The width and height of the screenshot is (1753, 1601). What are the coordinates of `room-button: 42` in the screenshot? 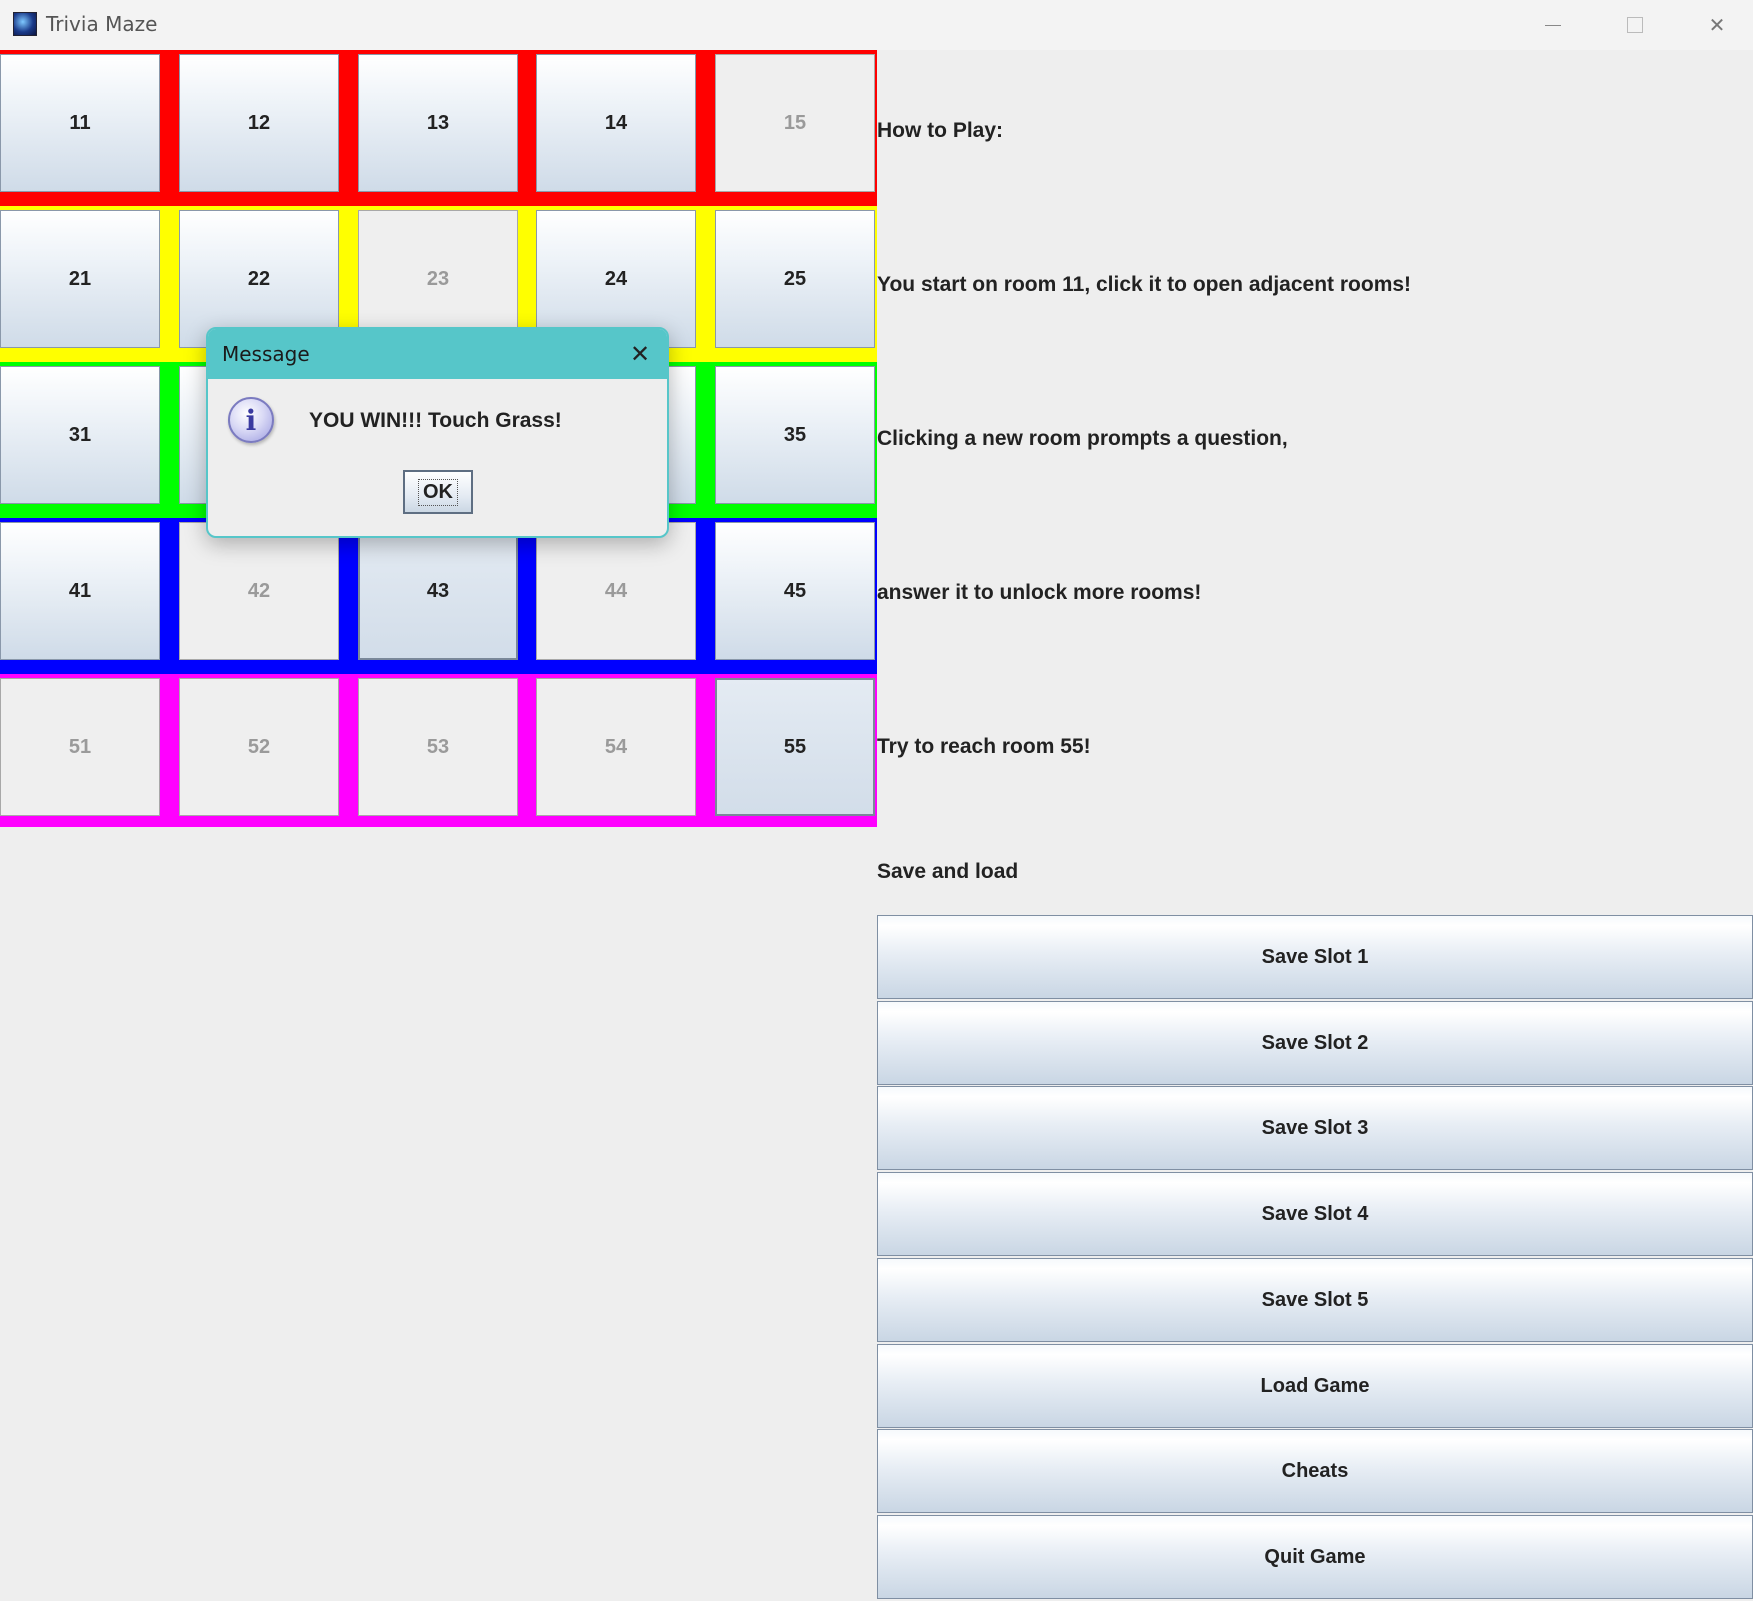 It's located at (259, 591).